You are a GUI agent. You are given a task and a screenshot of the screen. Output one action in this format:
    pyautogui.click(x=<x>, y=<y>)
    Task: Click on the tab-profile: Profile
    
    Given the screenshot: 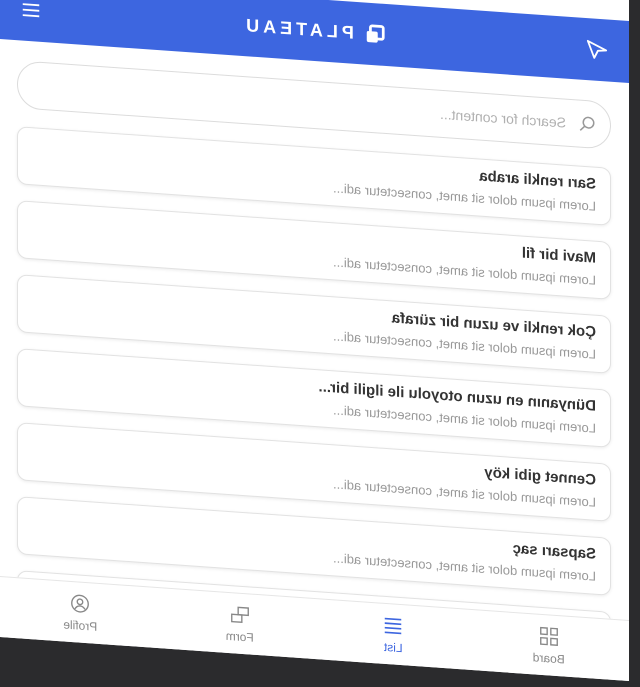 What is the action you would take?
    pyautogui.click(x=80, y=612)
    